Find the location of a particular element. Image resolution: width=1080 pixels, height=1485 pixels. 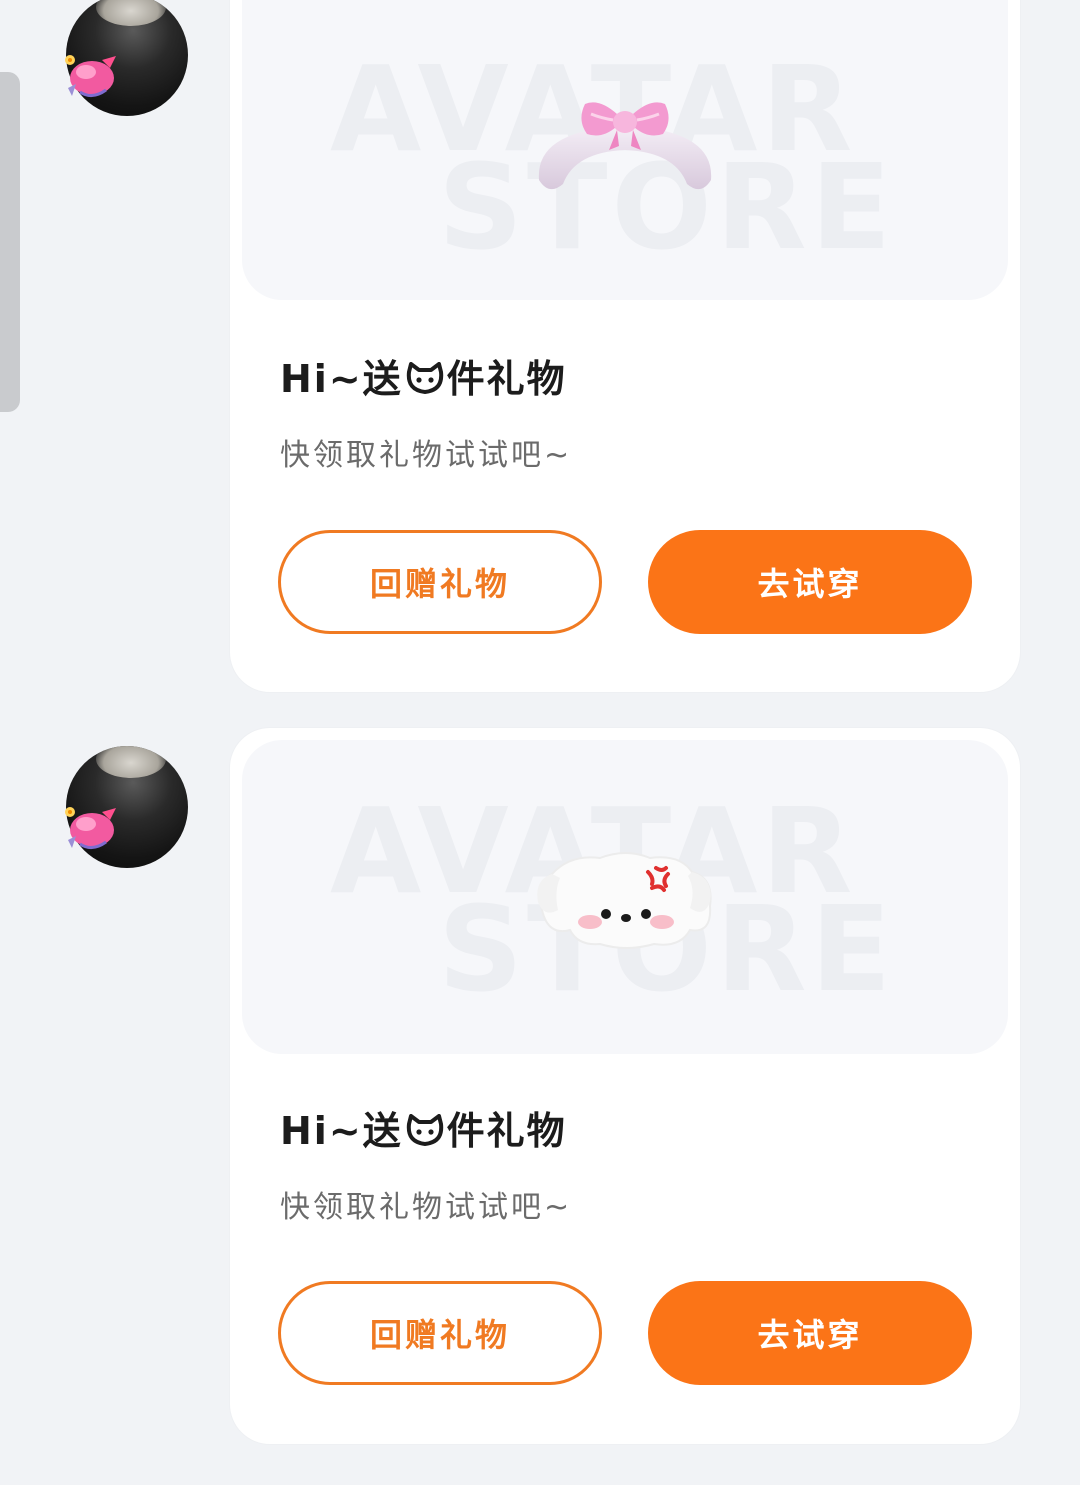

scroll-indicator is located at coordinates (10, 242).